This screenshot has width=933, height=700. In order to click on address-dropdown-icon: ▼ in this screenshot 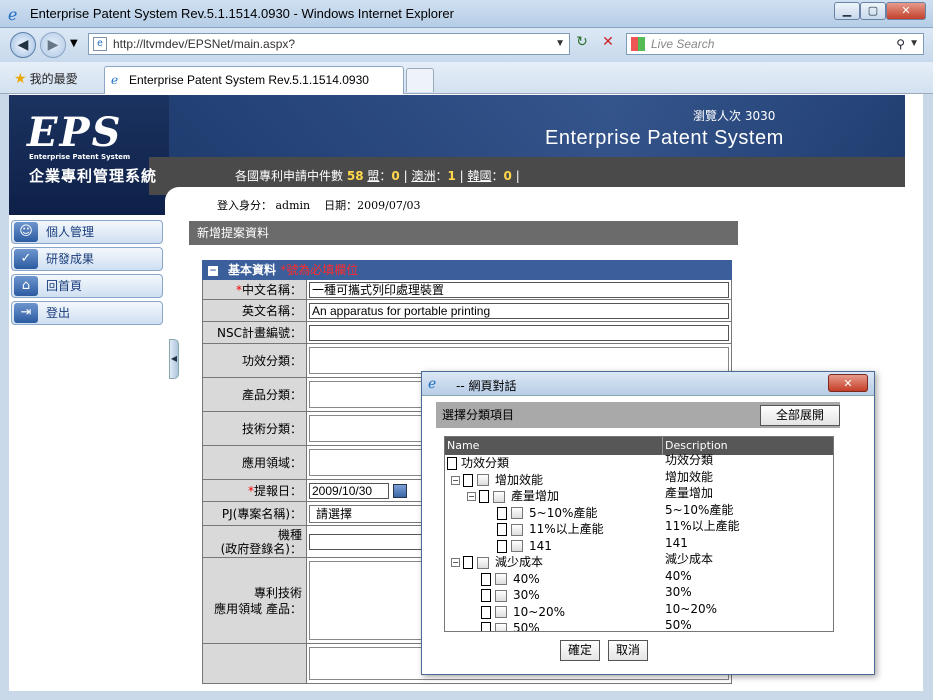, I will do `click(560, 44)`.